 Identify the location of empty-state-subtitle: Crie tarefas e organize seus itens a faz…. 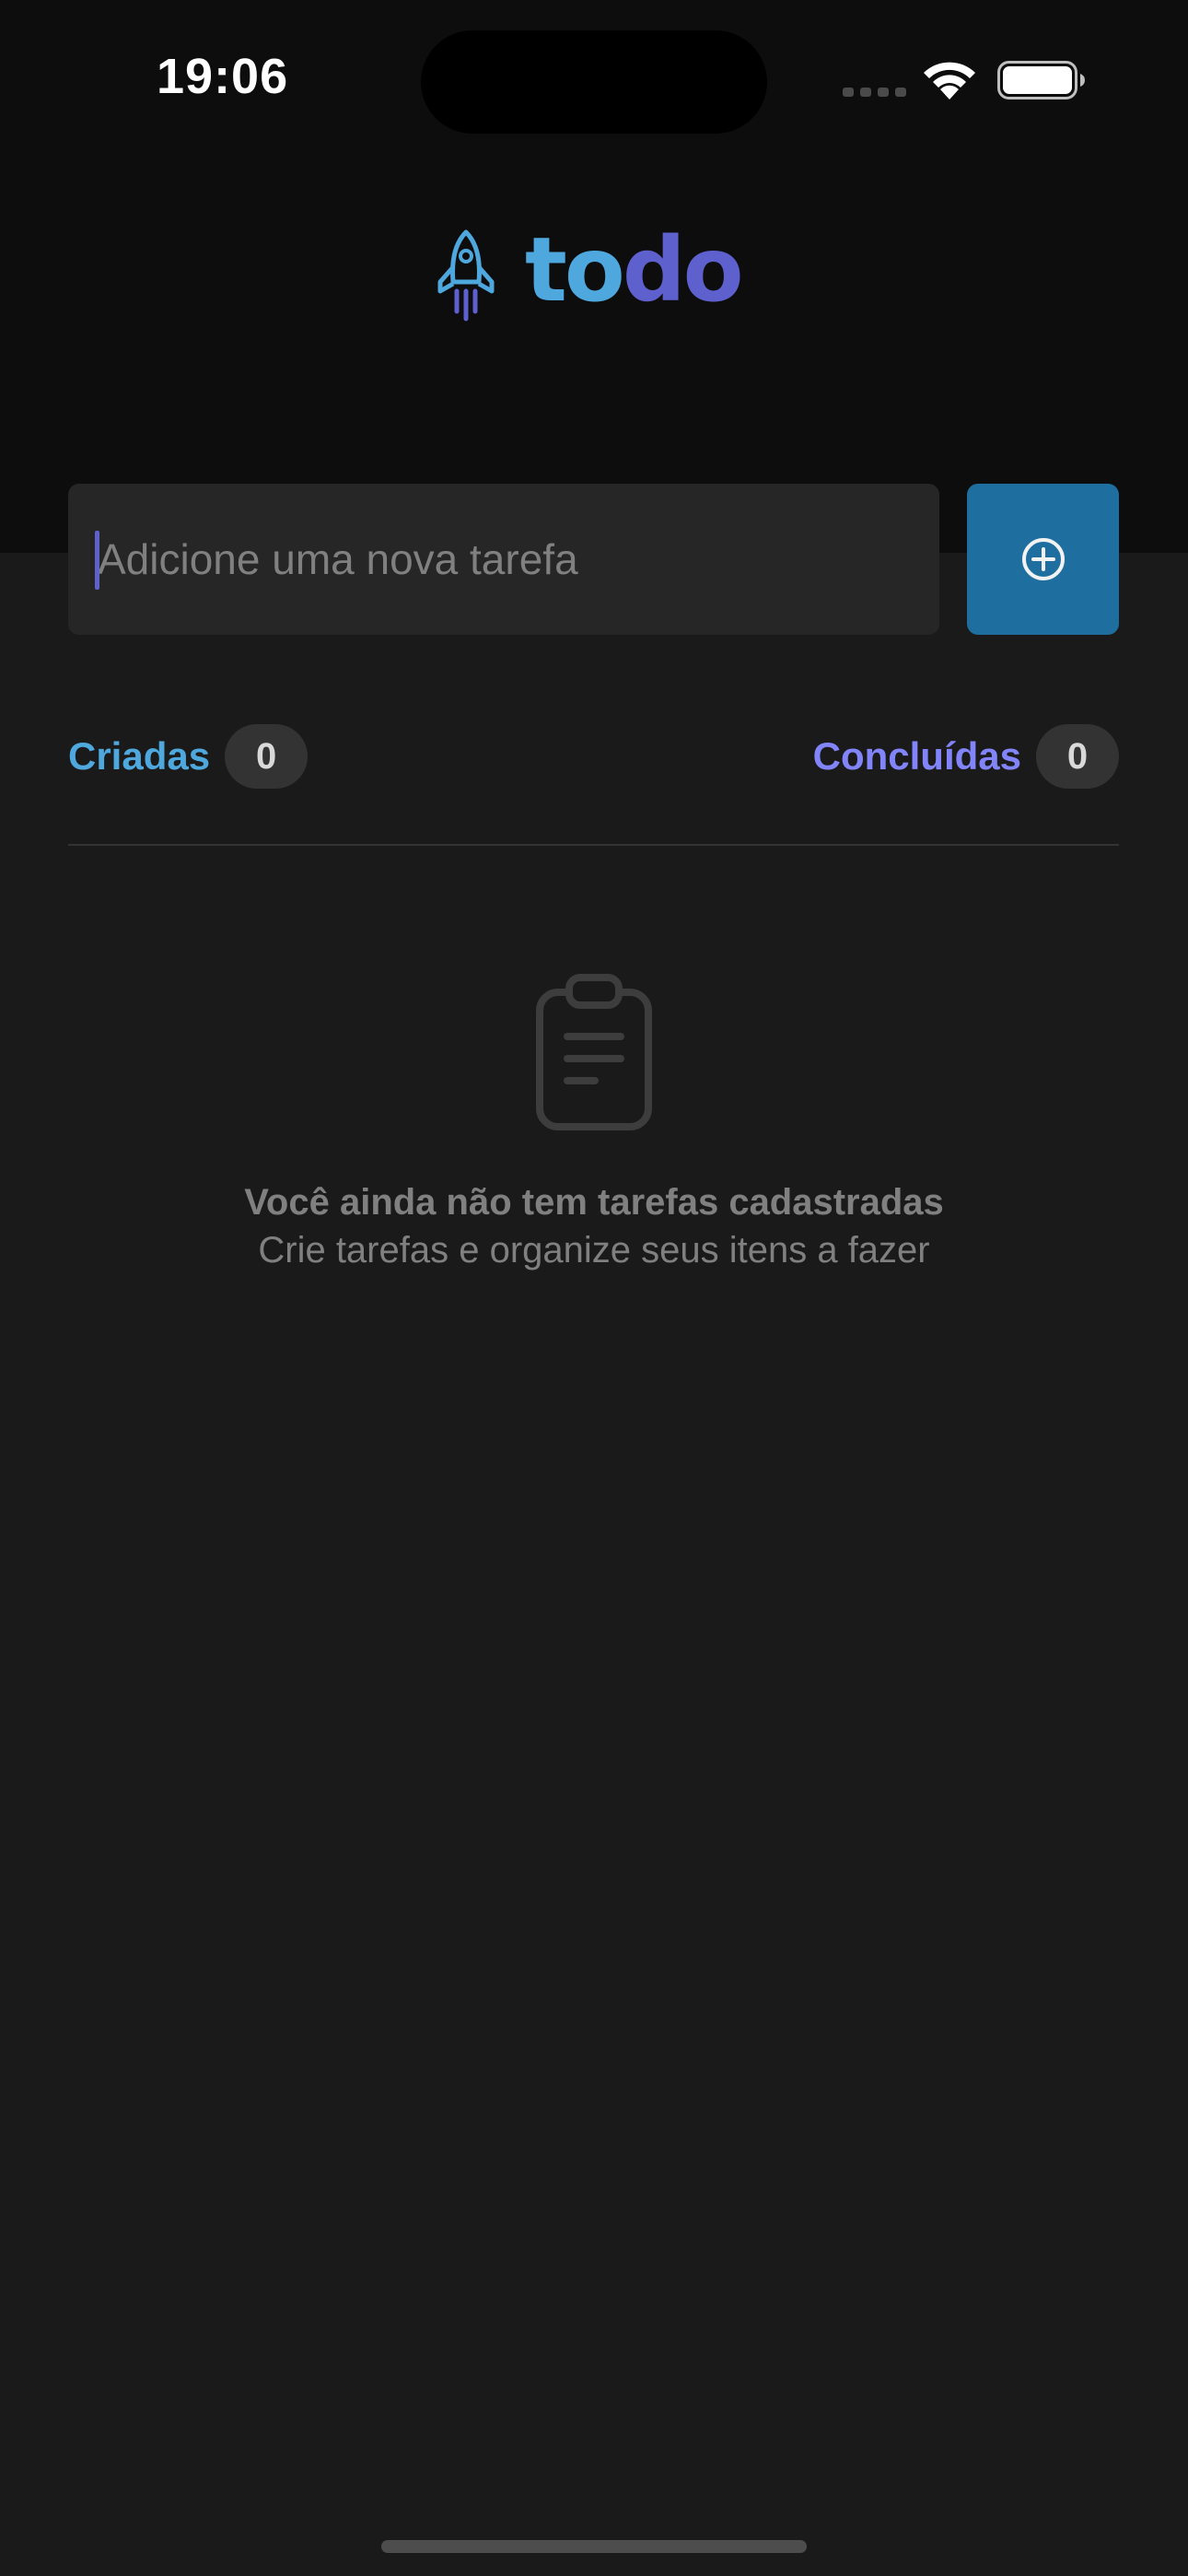
(594, 1250).